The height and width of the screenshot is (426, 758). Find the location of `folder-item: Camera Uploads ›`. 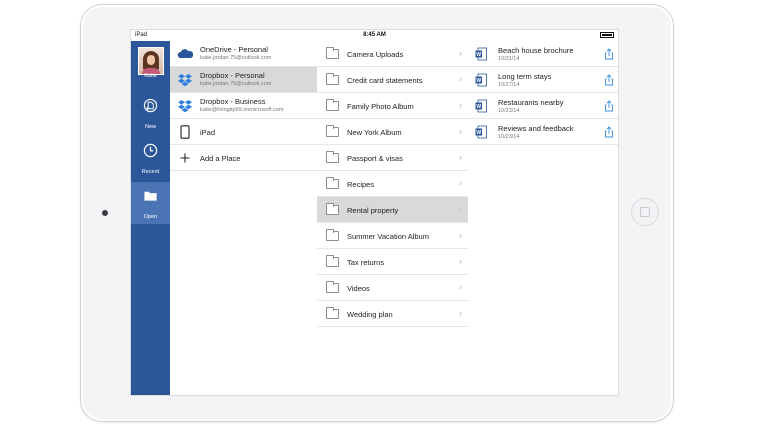

folder-item: Camera Uploads › is located at coordinates (392, 54).